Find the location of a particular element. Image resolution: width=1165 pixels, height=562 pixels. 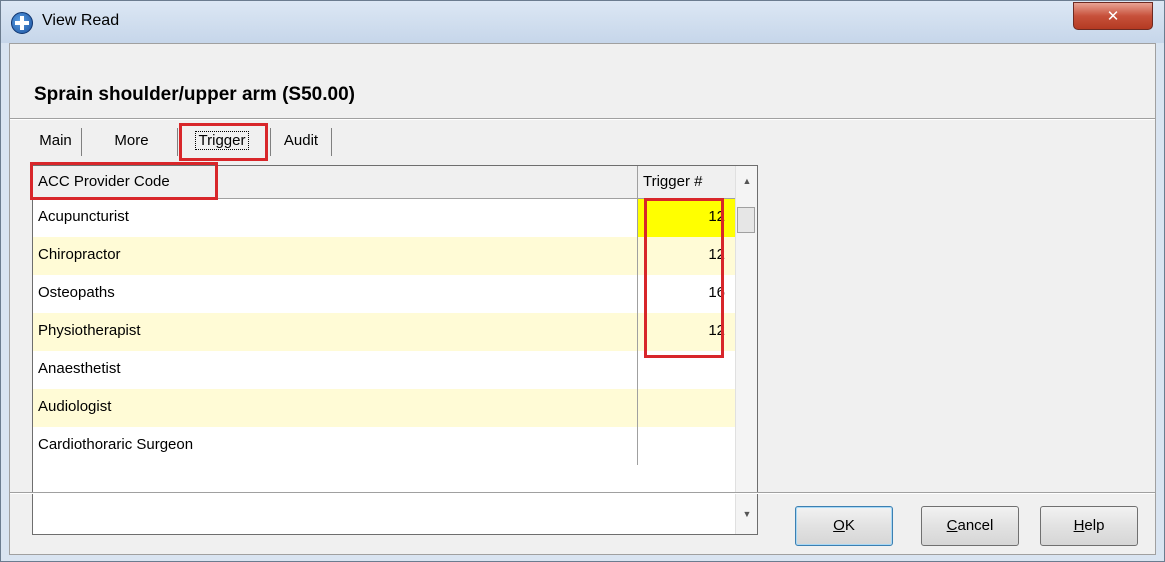

header-panel: Sprain shoulder/upper arm (S50.00) is located at coordinates (582, 81).